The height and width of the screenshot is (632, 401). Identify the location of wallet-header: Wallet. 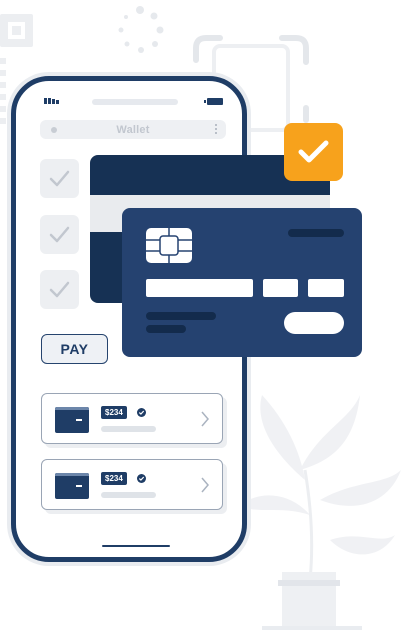
(133, 129).